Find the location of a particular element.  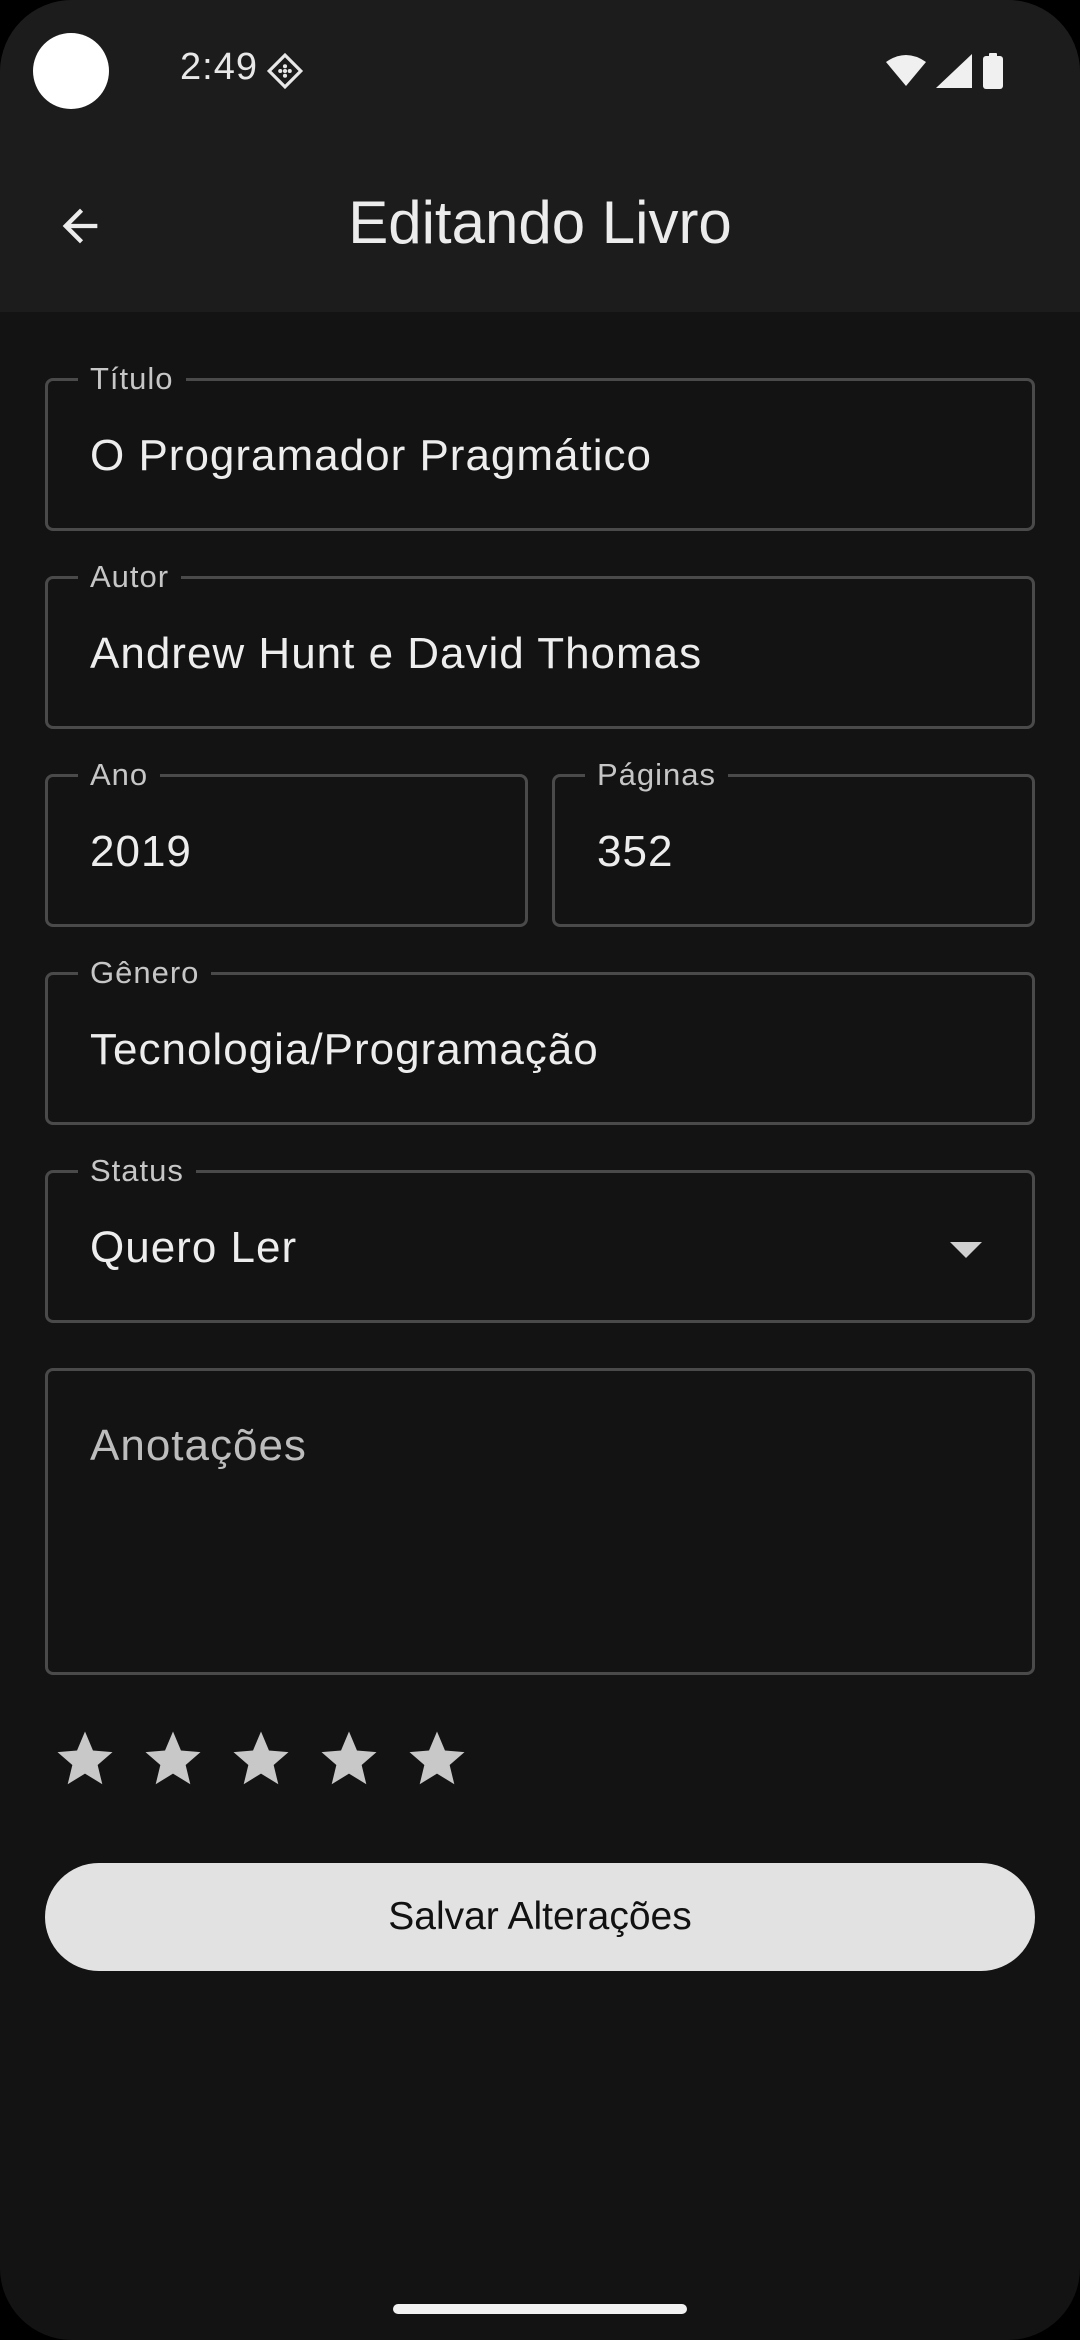

pages-field-label: Páginas is located at coordinates (657, 775).